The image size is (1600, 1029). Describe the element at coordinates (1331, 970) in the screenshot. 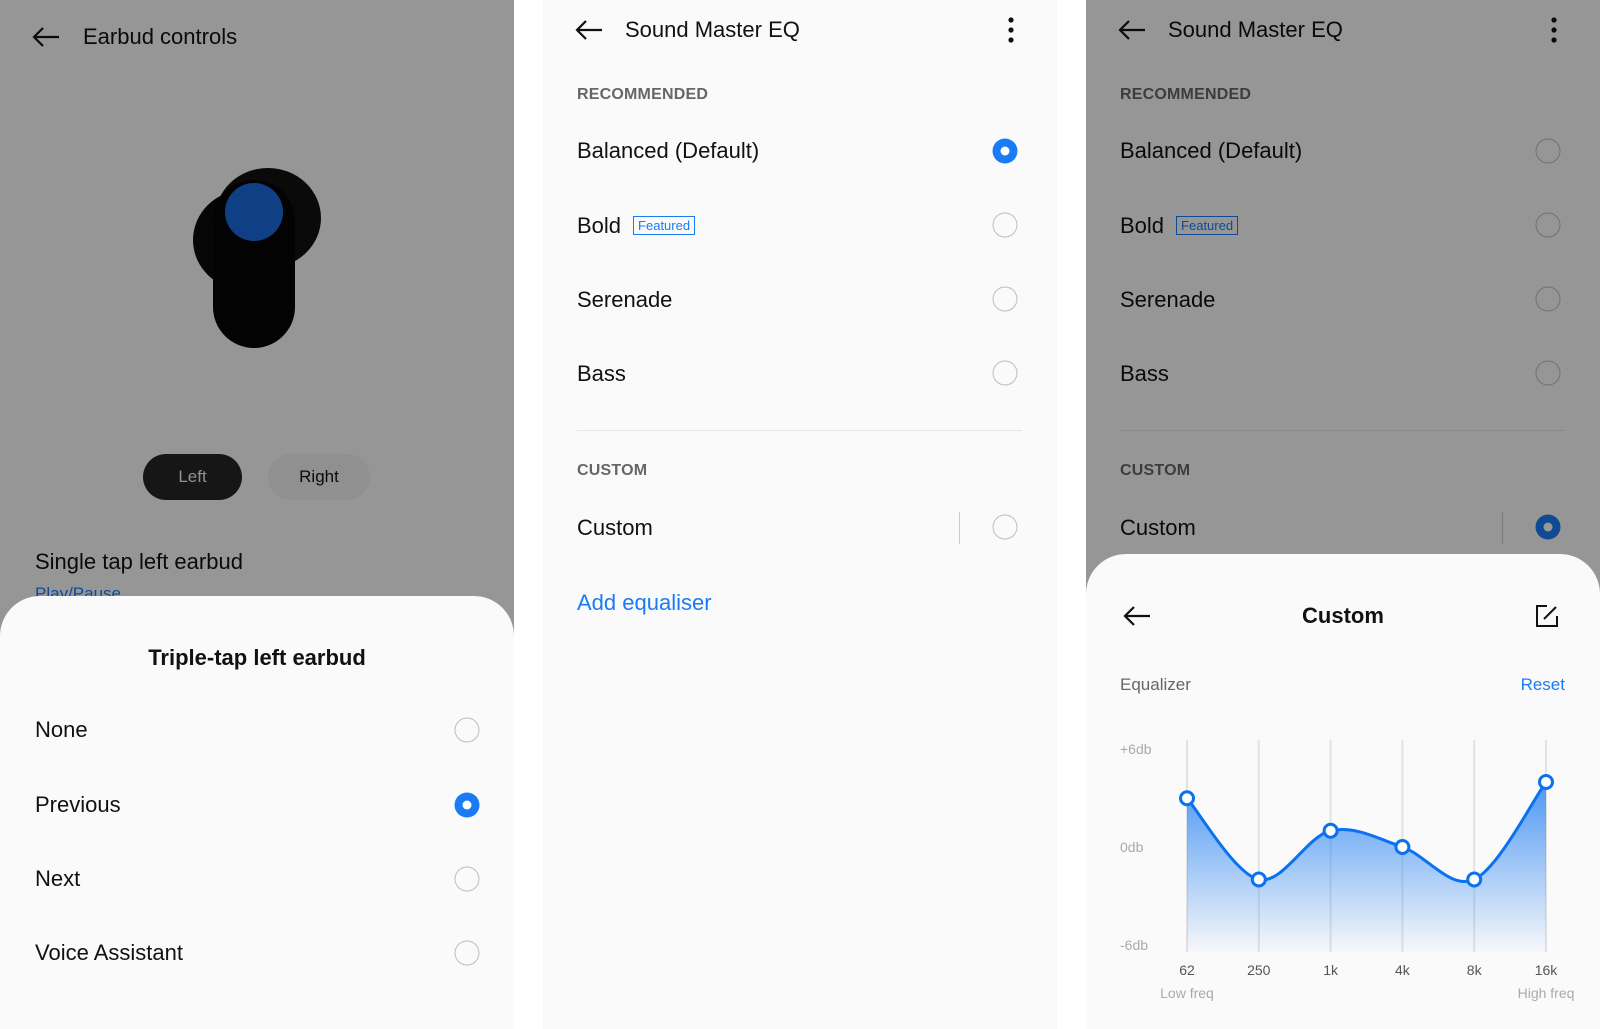

I see `x-tick-label: 1k` at that location.